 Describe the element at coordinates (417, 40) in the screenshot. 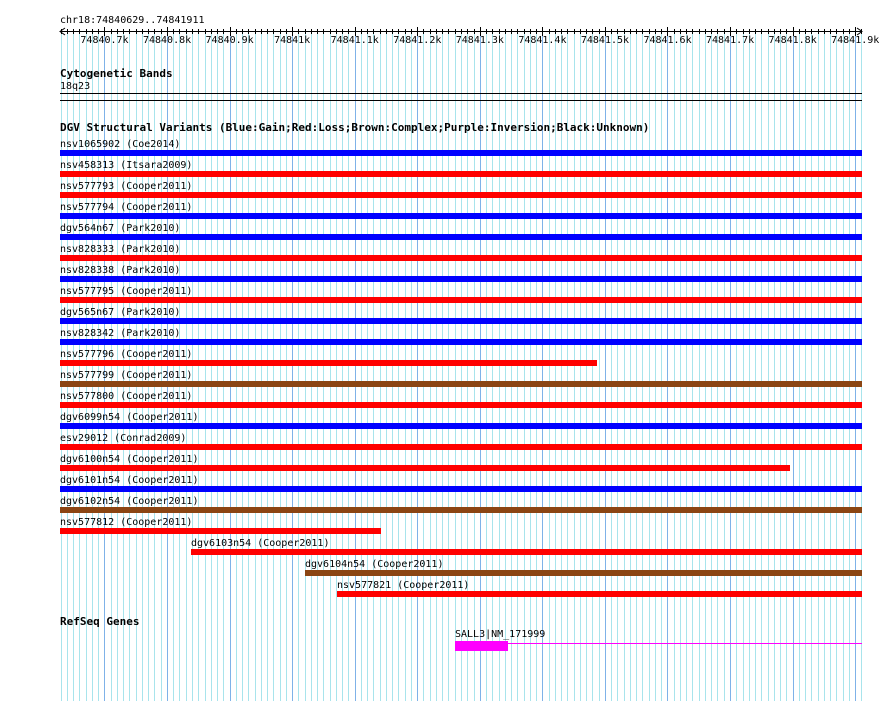

I see `ruler-tick-label: 74841.2k` at that location.